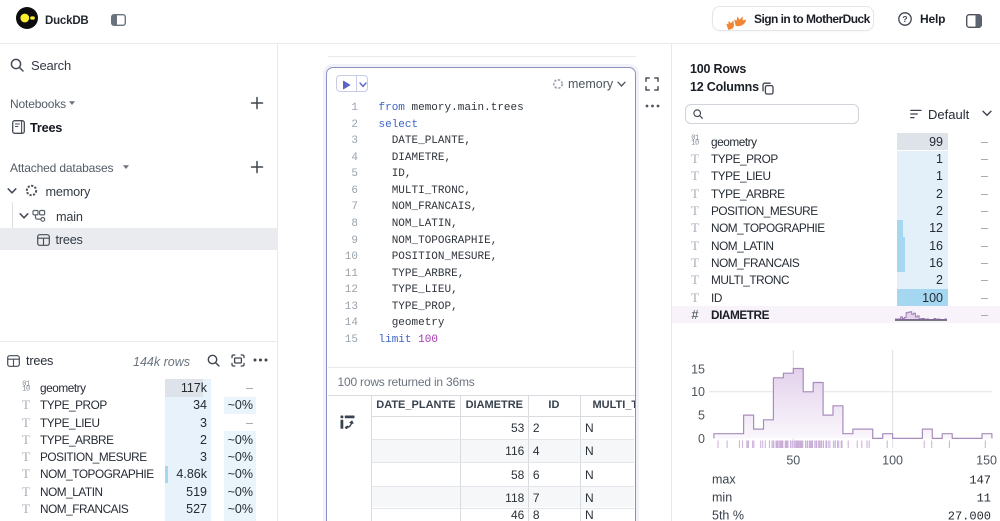  Describe the element at coordinates (701, 439) in the screenshot. I see `svg-text: 0` at that location.